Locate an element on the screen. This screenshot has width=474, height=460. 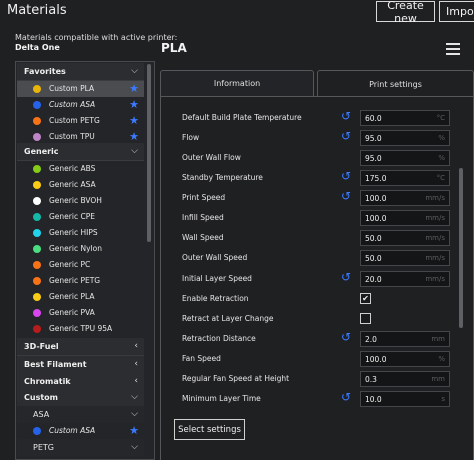
select-settings-button: Select settings is located at coordinates (209, 429).